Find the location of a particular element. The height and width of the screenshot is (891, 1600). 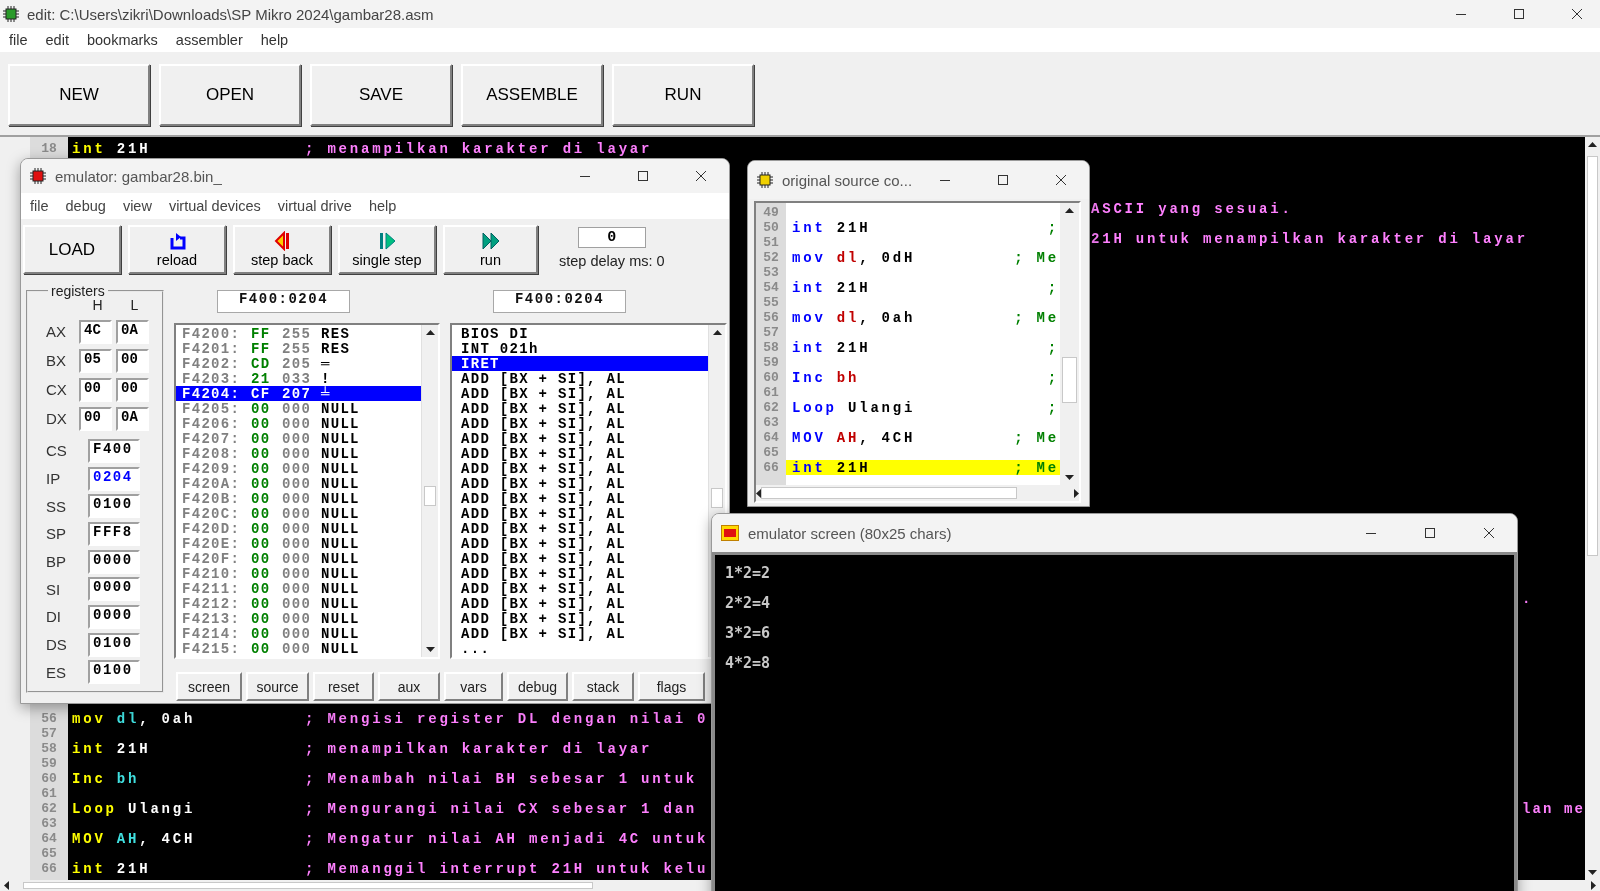

panel-button: flags is located at coordinates (671, 686).